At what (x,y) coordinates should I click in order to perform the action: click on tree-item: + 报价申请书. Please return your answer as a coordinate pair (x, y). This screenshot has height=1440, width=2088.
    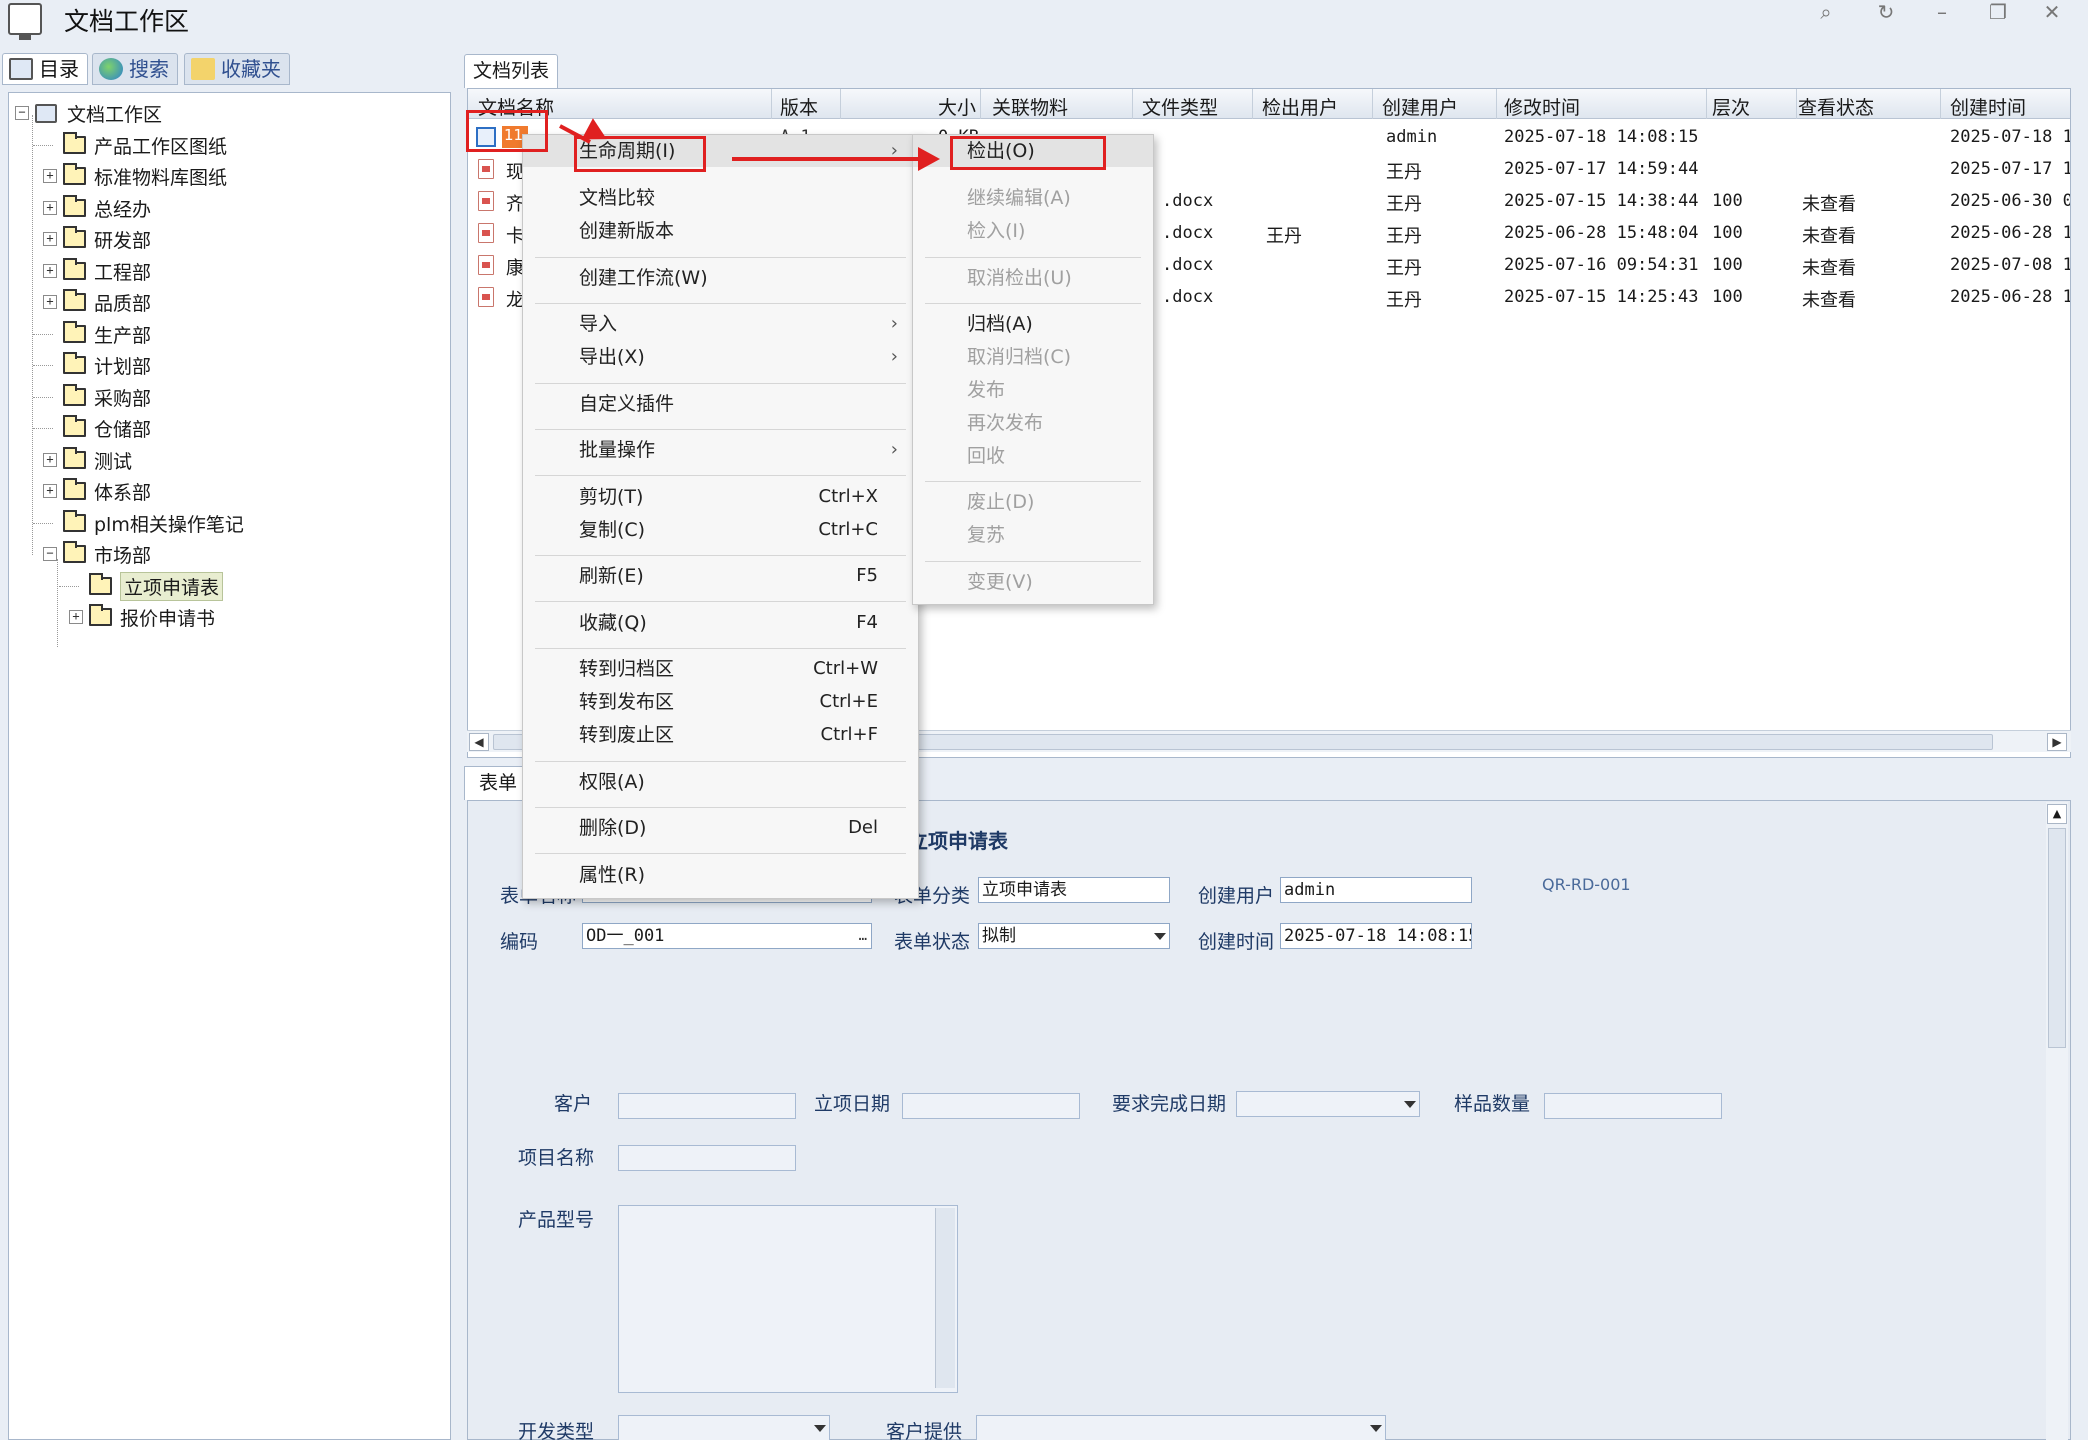
    Looking at the image, I should click on (142, 617).